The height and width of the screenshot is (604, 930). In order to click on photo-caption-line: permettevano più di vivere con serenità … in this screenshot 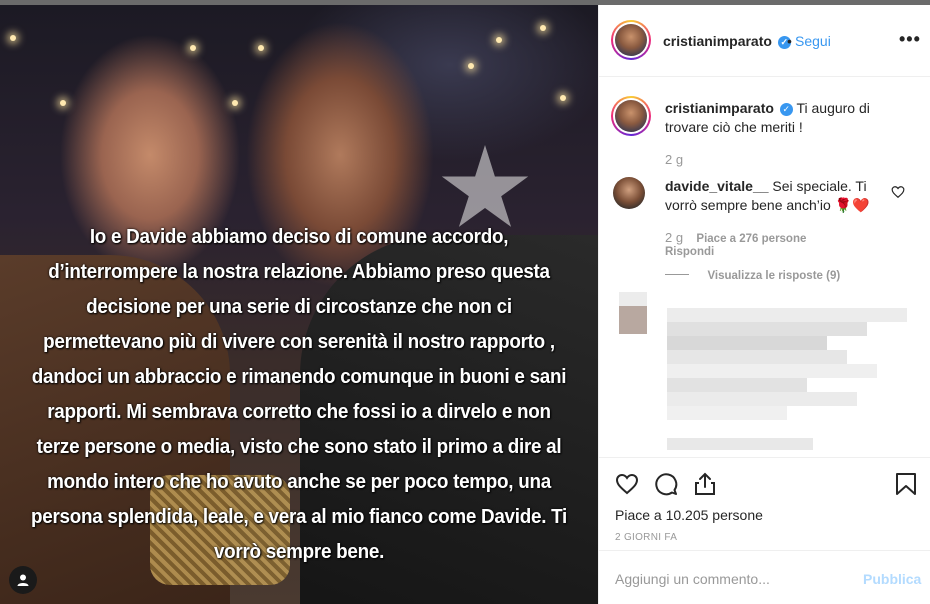, I will do `click(299, 341)`.